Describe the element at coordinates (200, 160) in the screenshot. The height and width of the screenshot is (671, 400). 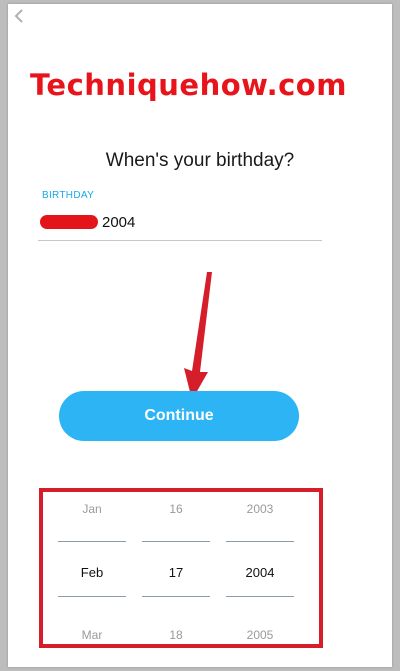
I see `page-title: When's your birthday?` at that location.